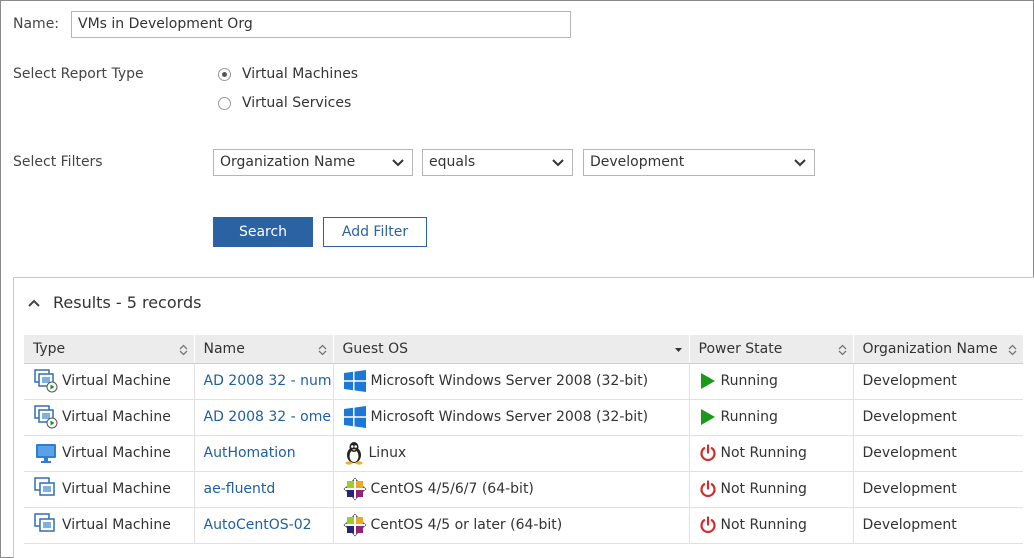 The height and width of the screenshot is (558, 1034). Describe the element at coordinates (466, 525) in the screenshot. I see `guest-os-text: CentOS 4/5 or later (64-bit)` at that location.